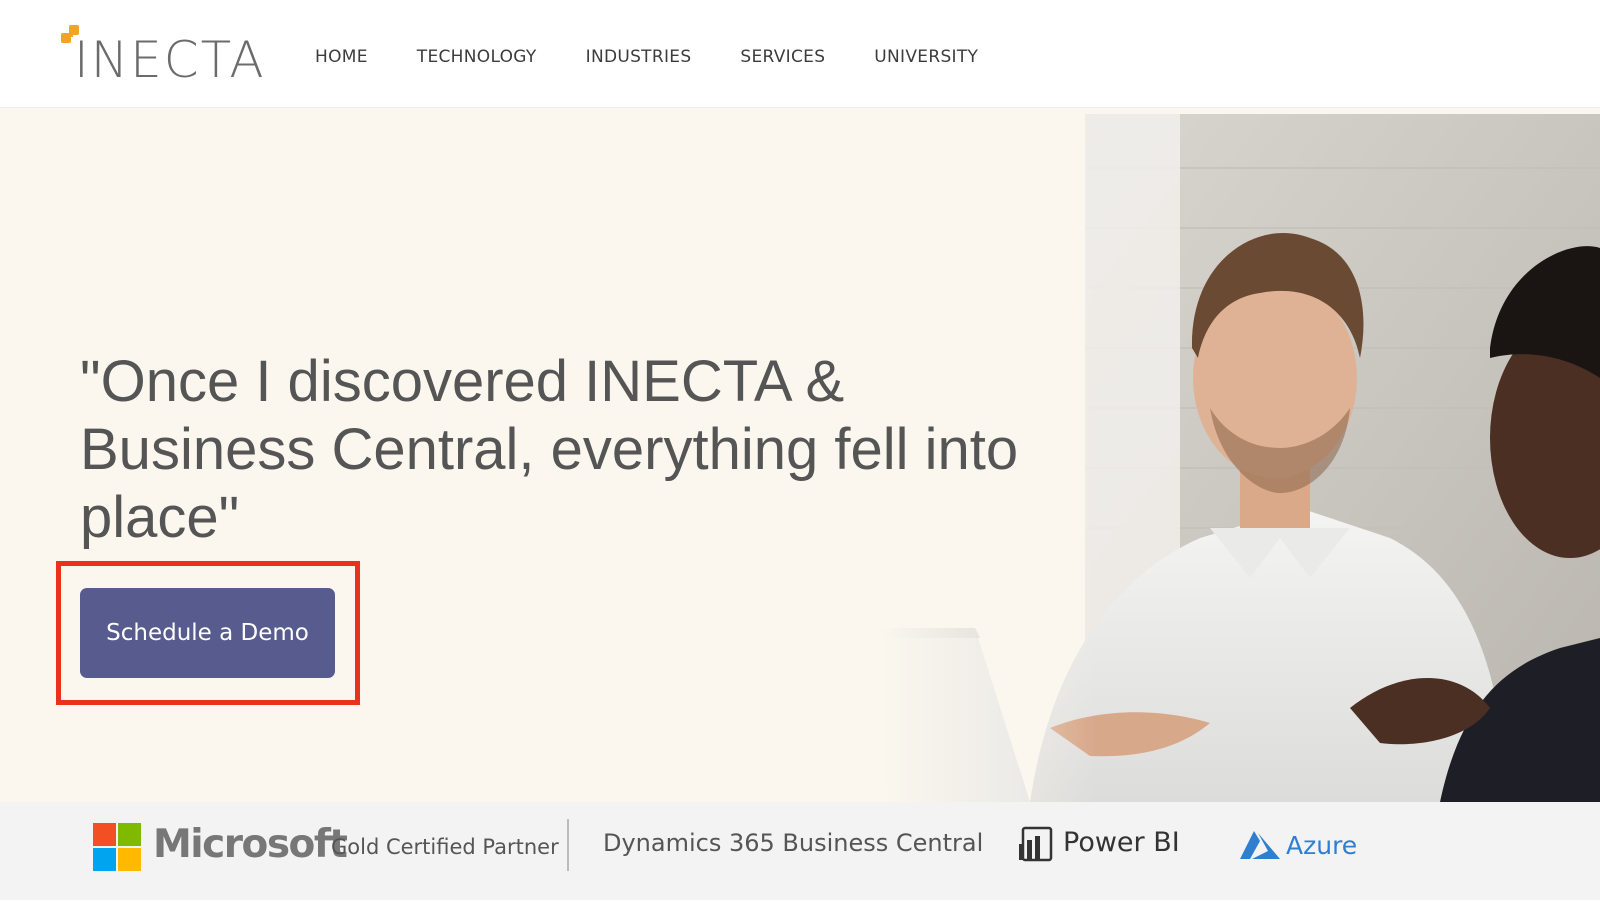 Image resolution: width=1600 pixels, height=918 pixels. What do you see at coordinates (1121, 842) in the screenshot?
I see `power-bi-label: Power BI` at bounding box center [1121, 842].